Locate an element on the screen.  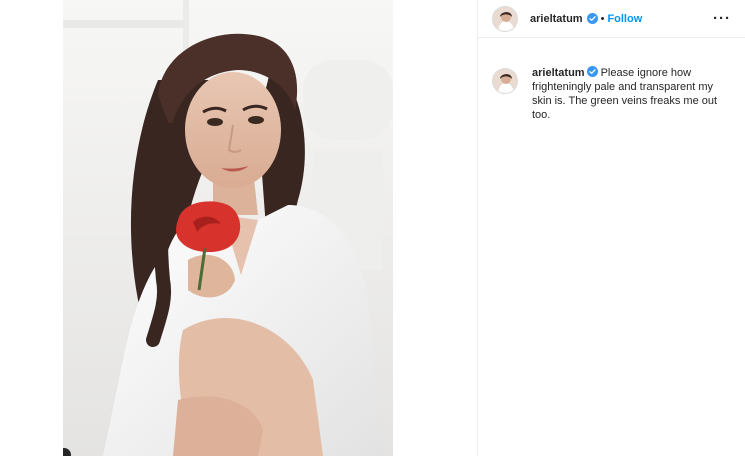
post-header: arieltatum • Follow ··· is located at coordinates (611, 19).